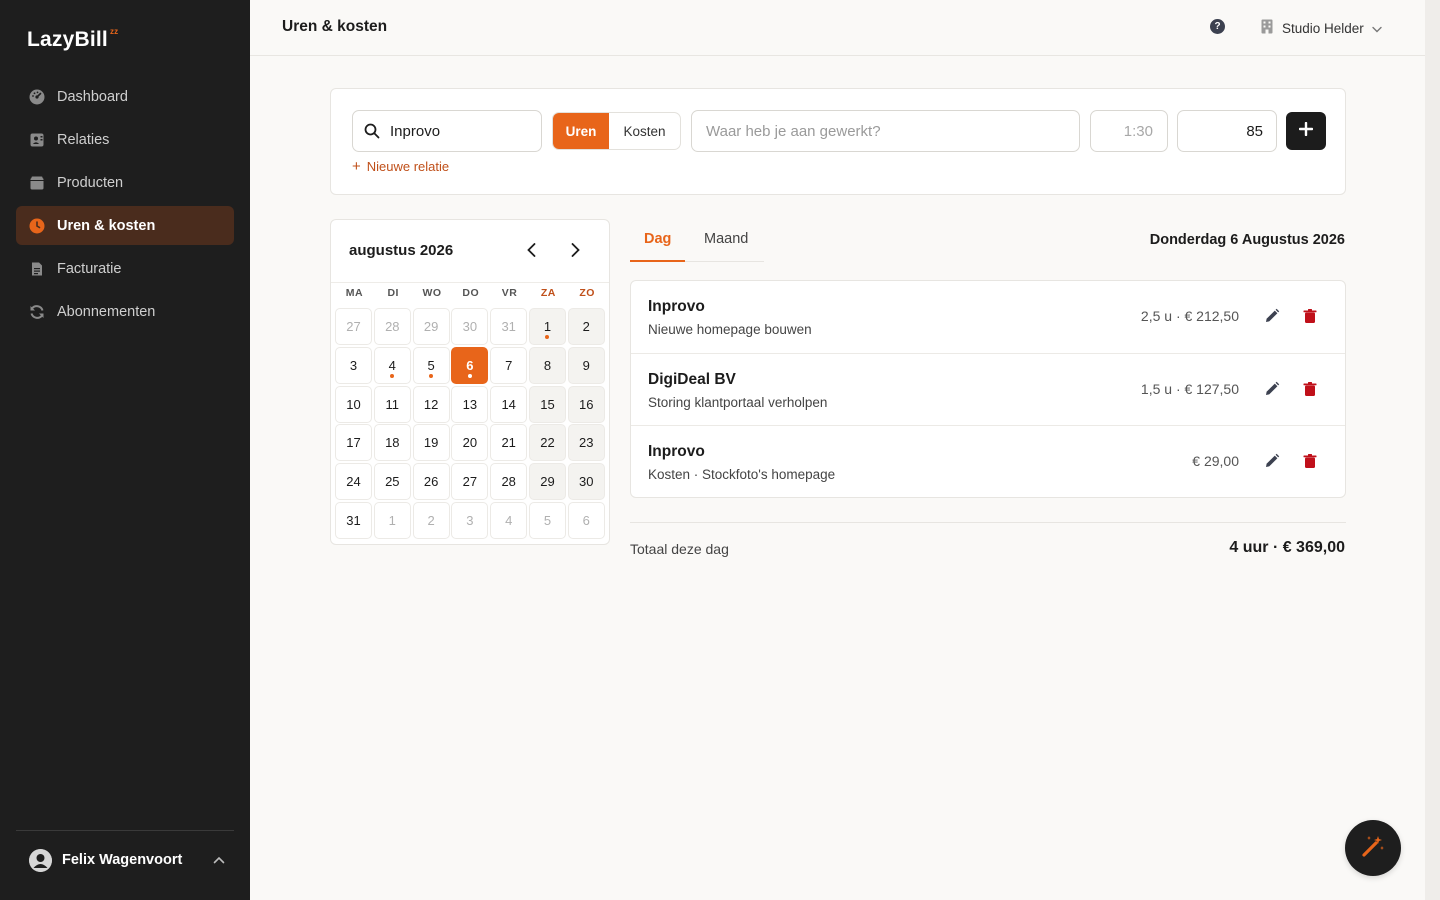  I want to click on plus-icon, so click(1306, 131).